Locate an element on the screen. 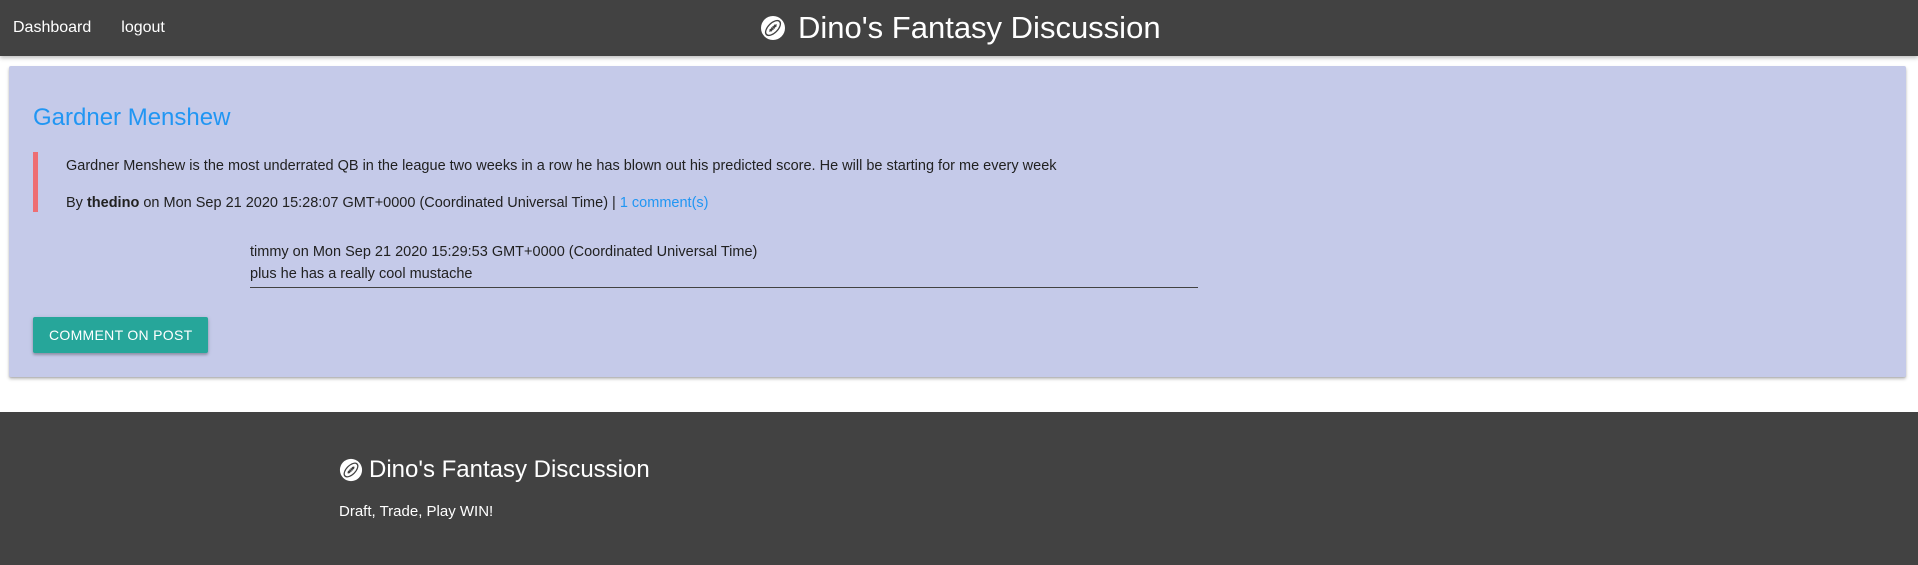 The width and height of the screenshot is (1918, 565). footer-brand-title: Dino's Fantasy Discussion is located at coordinates (509, 469).